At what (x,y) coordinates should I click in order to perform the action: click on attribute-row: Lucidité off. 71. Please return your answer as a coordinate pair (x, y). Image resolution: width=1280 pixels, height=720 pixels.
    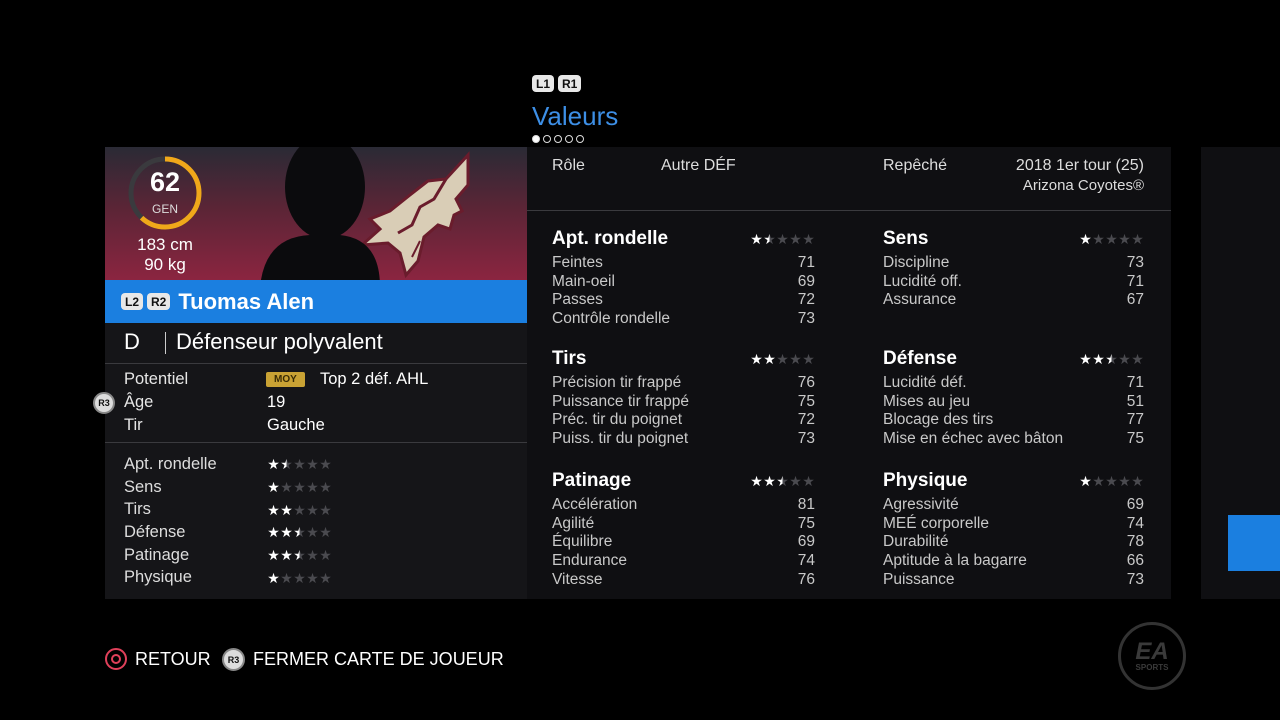
    Looking at the image, I should click on (1013, 282).